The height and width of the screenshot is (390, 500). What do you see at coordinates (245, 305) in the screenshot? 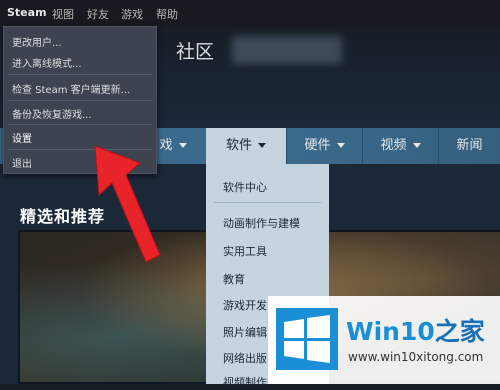
I see `software-item-gamedev: 游戏开发` at bounding box center [245, 305].